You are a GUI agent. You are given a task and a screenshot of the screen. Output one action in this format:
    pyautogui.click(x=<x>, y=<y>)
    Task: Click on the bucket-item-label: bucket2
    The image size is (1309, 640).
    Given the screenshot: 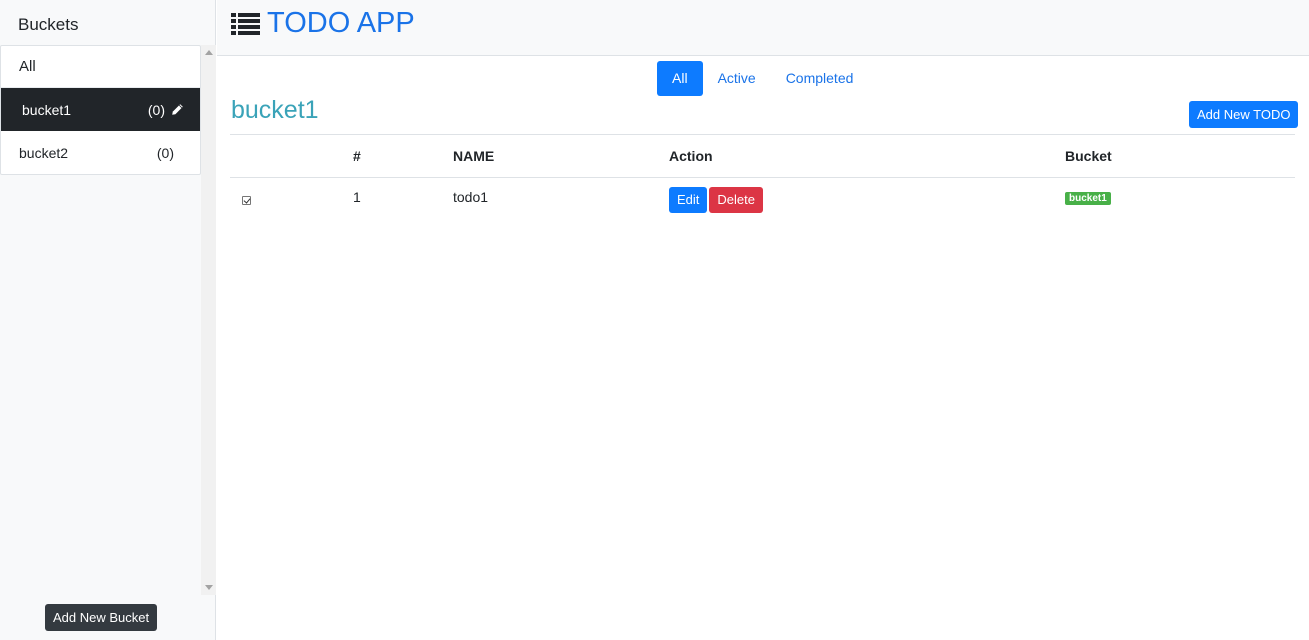 What is the action you would take?
    pyautogui.click(x=44, y=152)
    